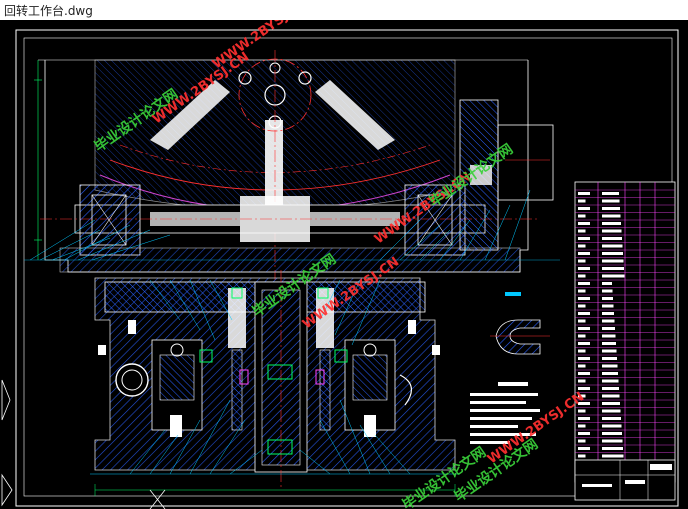 This screenshot has height=509, width=688. I want to click on window-title: 回转工作台.dwg, so click(48, 11).